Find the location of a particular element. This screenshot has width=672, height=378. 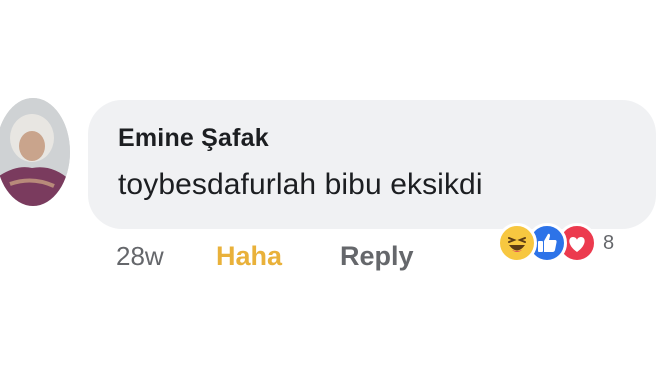

haha-icon is located at coordinates (517, 243).